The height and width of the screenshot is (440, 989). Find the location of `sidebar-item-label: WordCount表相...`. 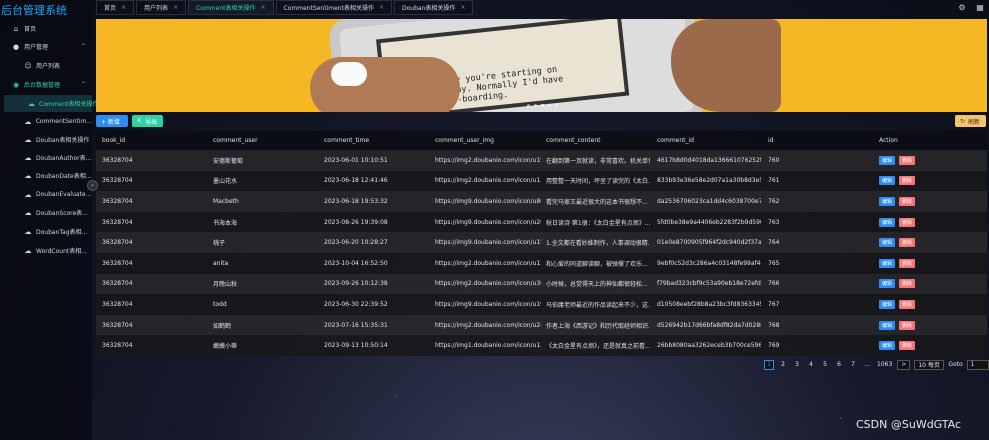

sidebar-item-label: WordCount表相... is located at coordinates (61, 251).